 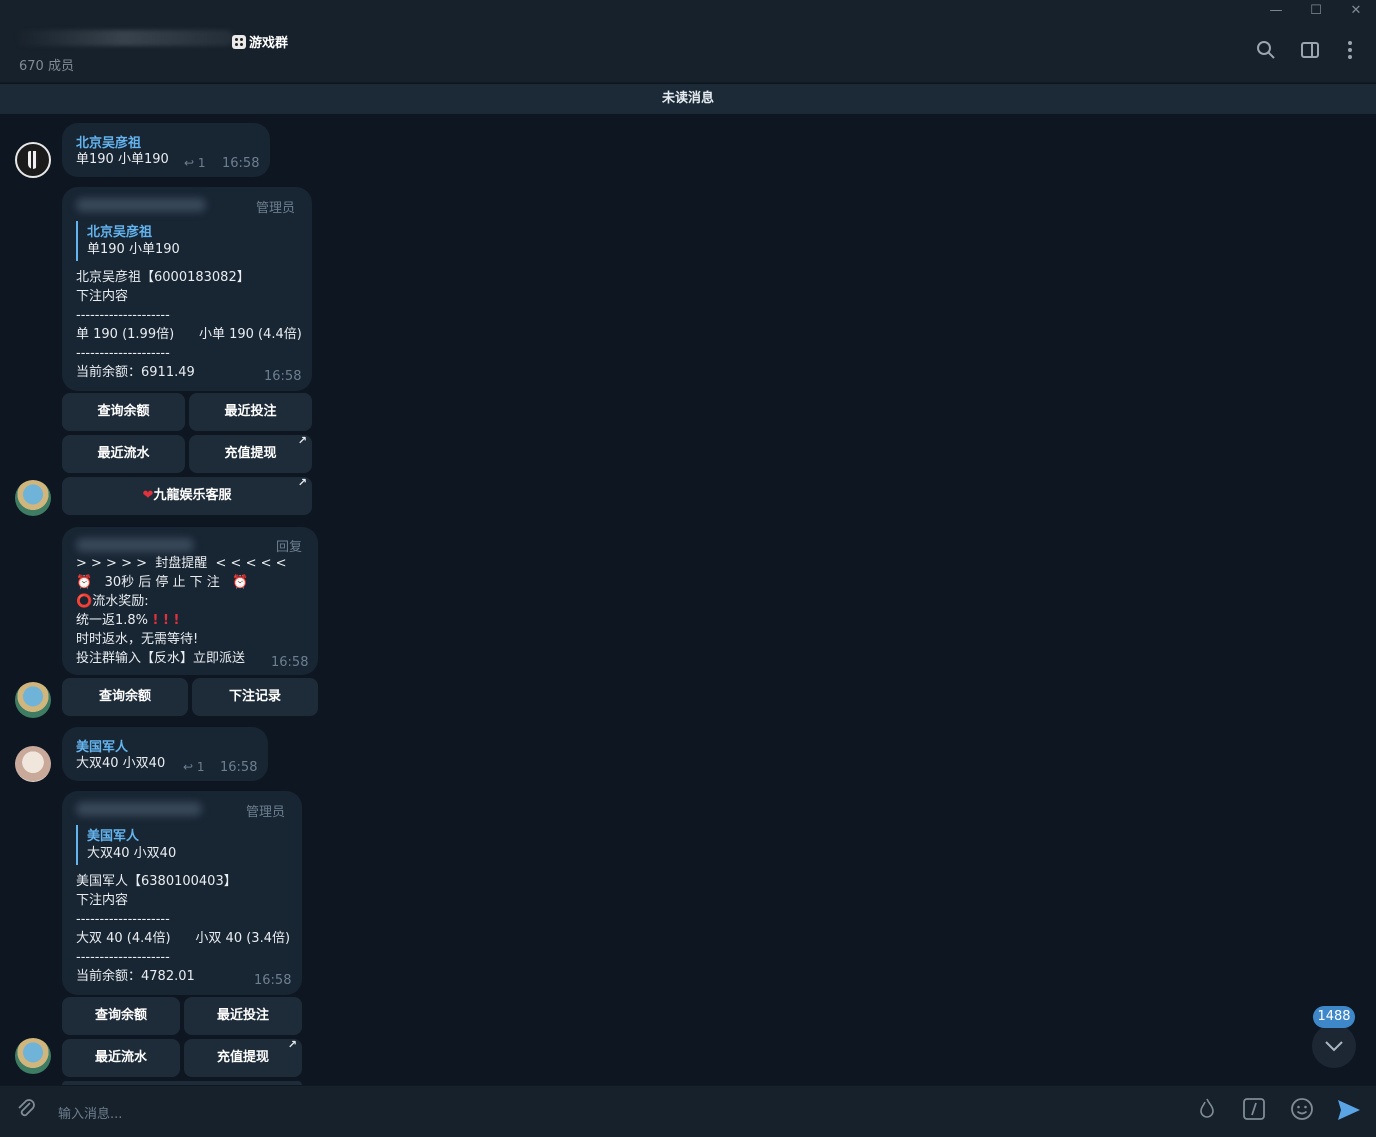 I want to click on quote-text: 单190 小单190, so click(x=133, y=249).